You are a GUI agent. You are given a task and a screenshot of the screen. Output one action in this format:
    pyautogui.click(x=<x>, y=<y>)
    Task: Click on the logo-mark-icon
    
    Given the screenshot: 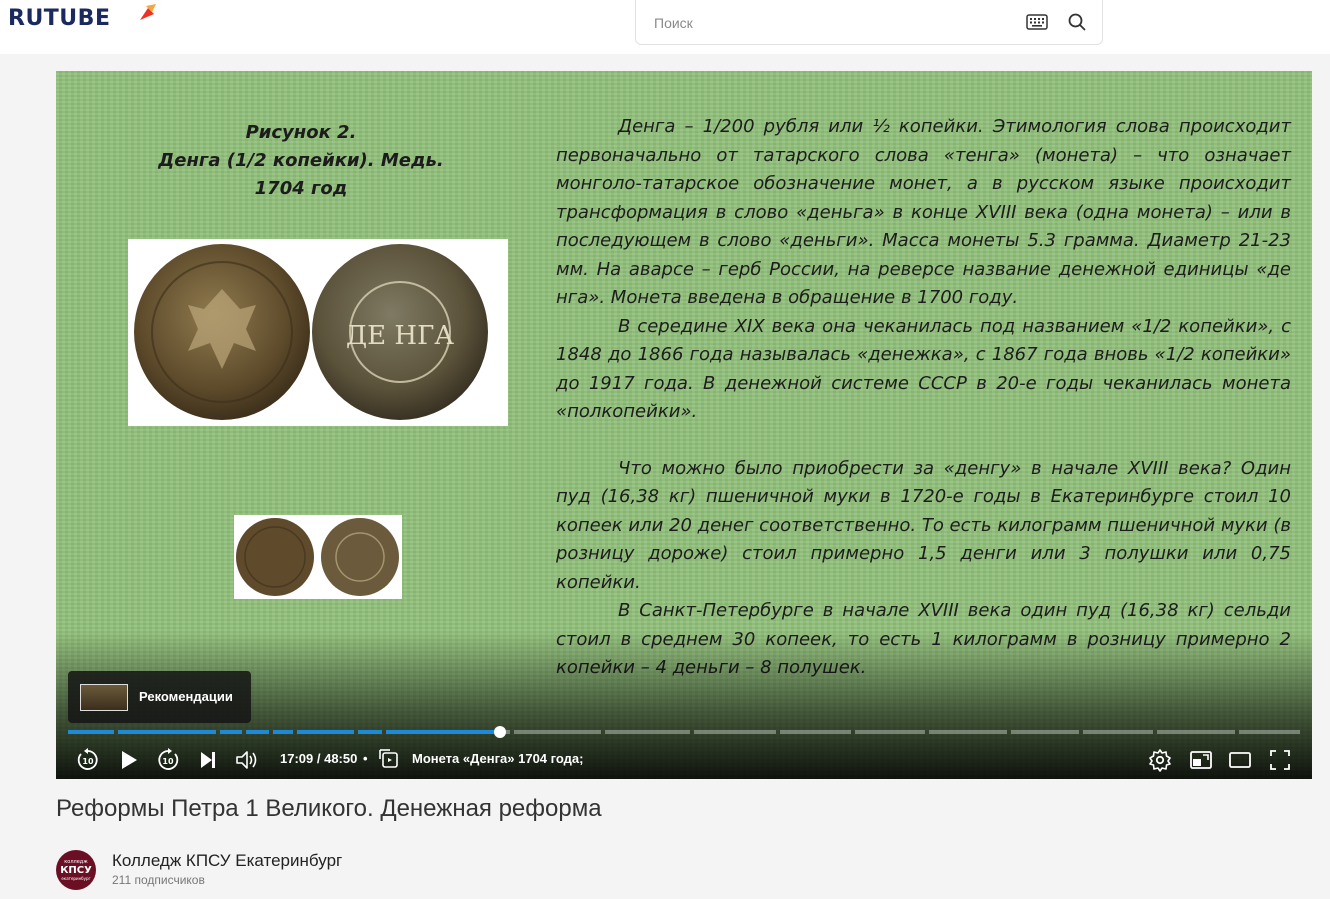 What is the action you would take?
    pyautogui.click(x=148, y=12)
    